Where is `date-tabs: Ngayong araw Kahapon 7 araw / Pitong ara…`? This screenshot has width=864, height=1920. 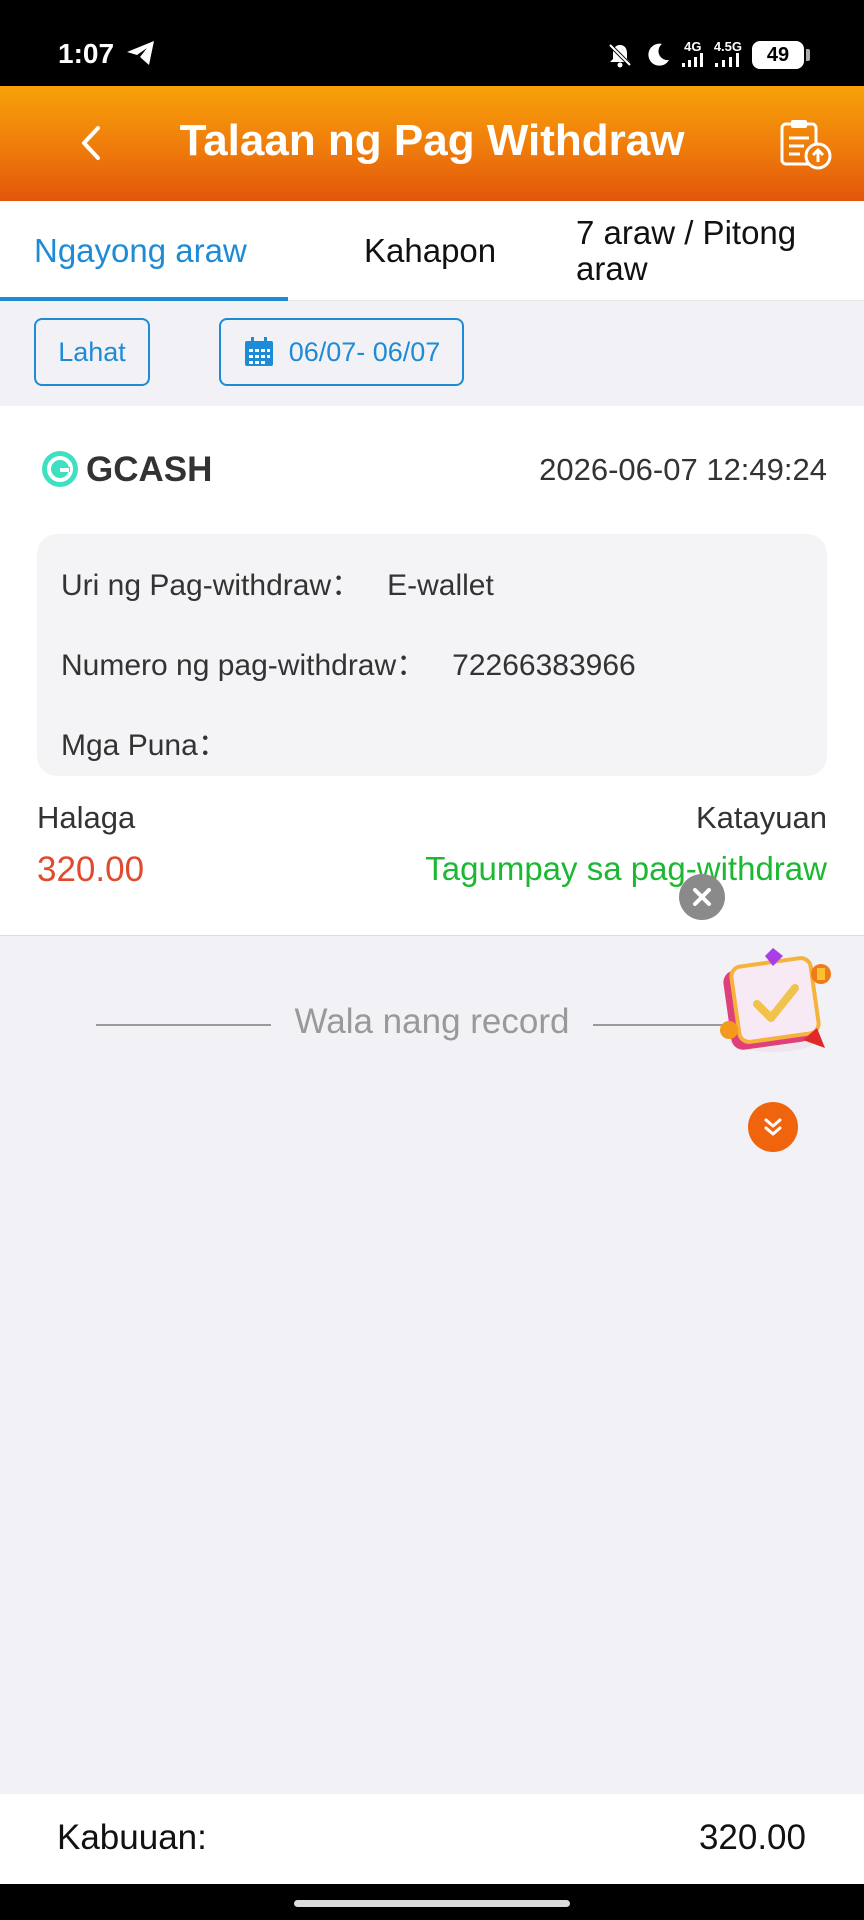 date-tabs: Ngayong araw Kahapon 7 araw / Pitong ara… is located at coordinates (432, 251).